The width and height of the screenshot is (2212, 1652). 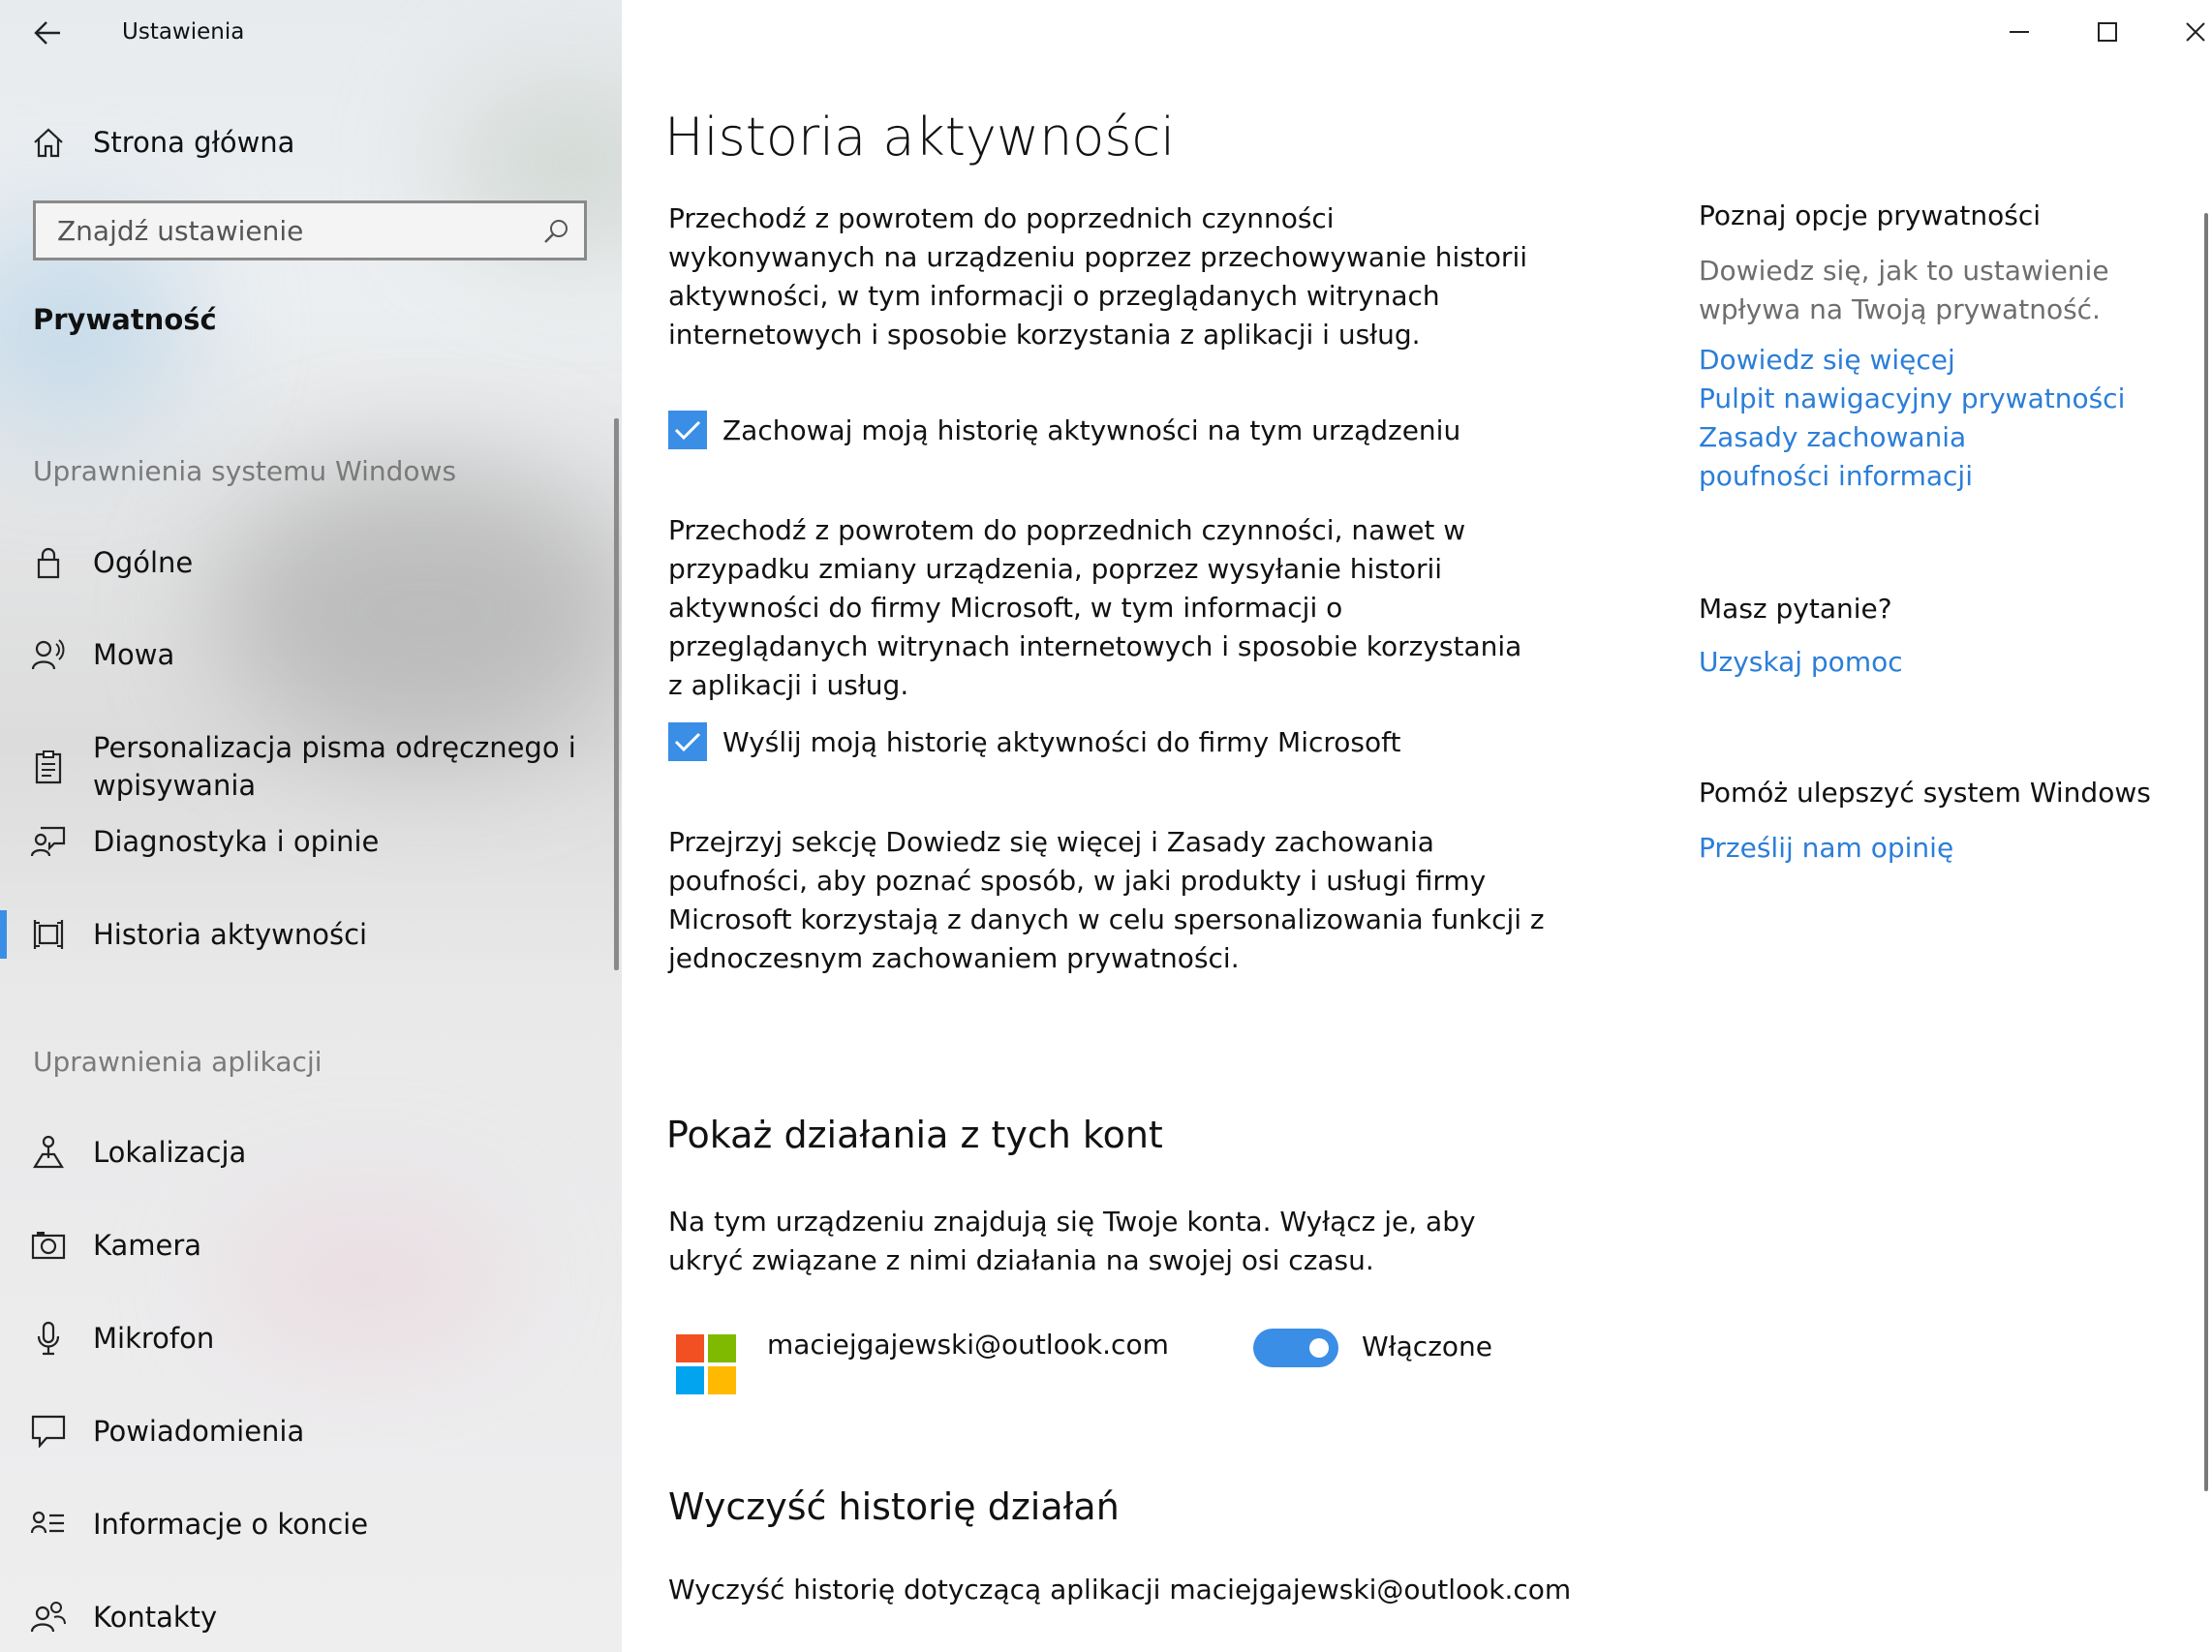 What do you see at coordinates (1922, 662) in the screenshot?
I see `get-help-link: Uzyskaj pomoc` at bounding box center [1922, 662].